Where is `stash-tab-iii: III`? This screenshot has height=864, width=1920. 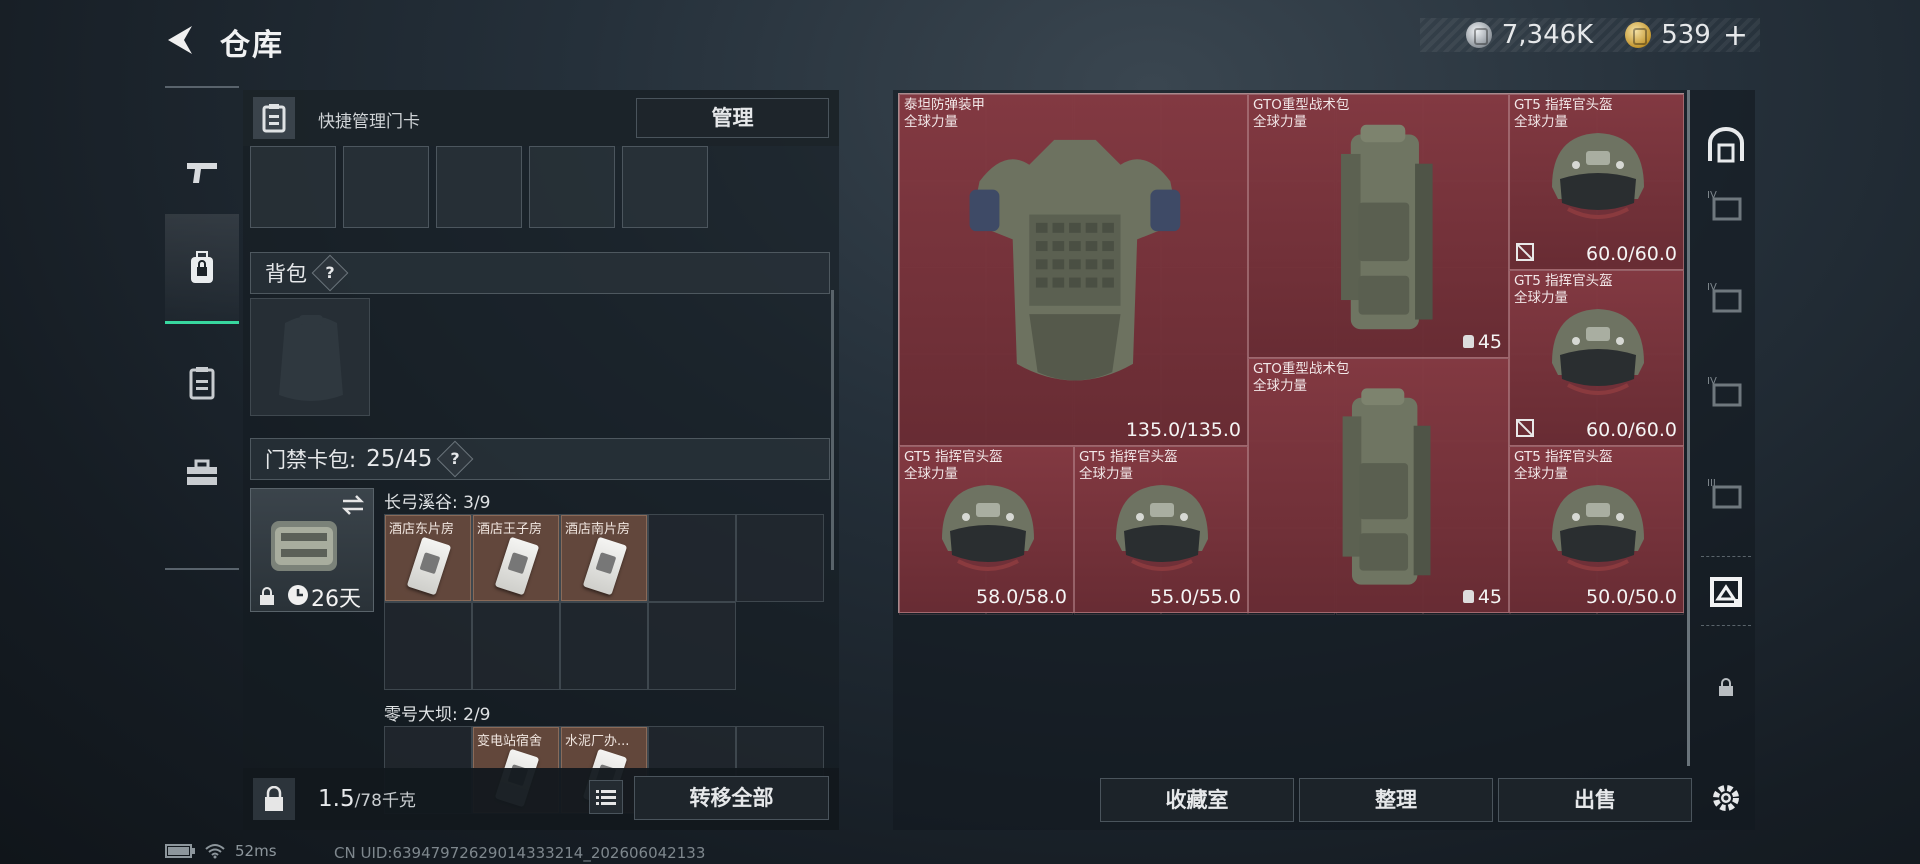
stash-tab-iii: III is located at coordinates (1726, 493).